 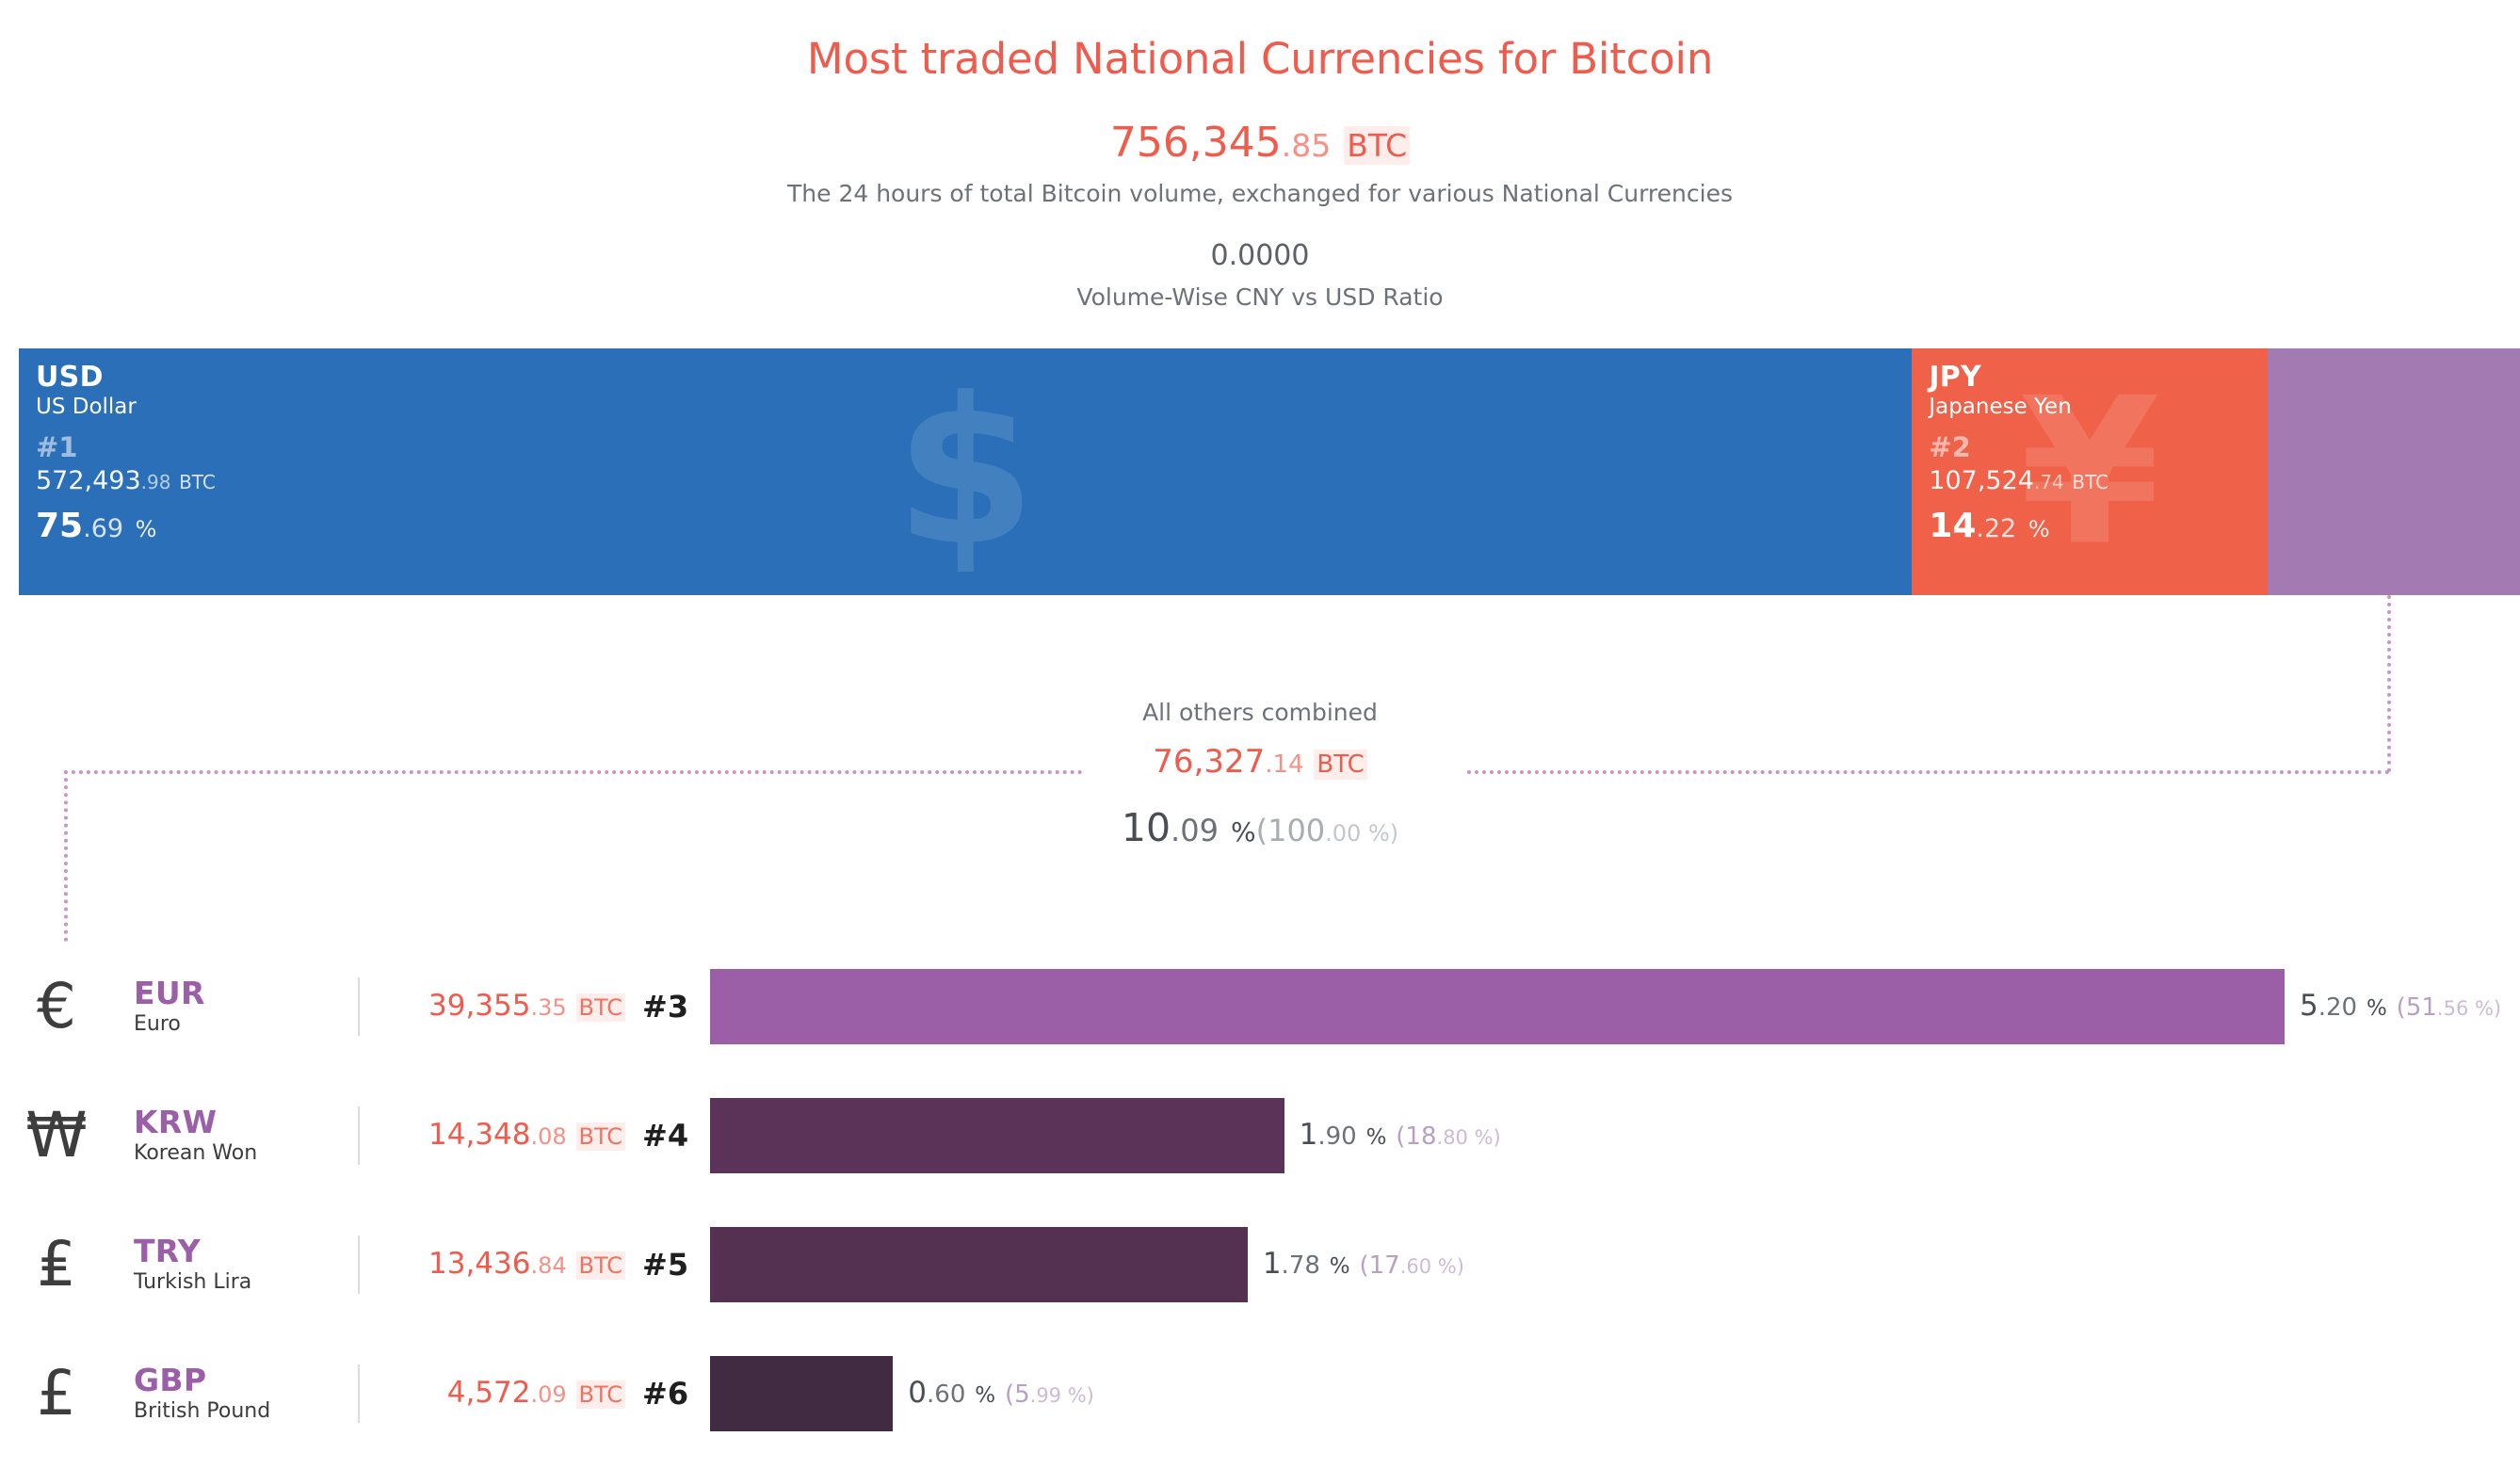 What do you see at coordinates (2098, 526) in the screenshot?
I see `stack-segment-jpy-percent: 14.22 %` at bounding box center [2098, 526].